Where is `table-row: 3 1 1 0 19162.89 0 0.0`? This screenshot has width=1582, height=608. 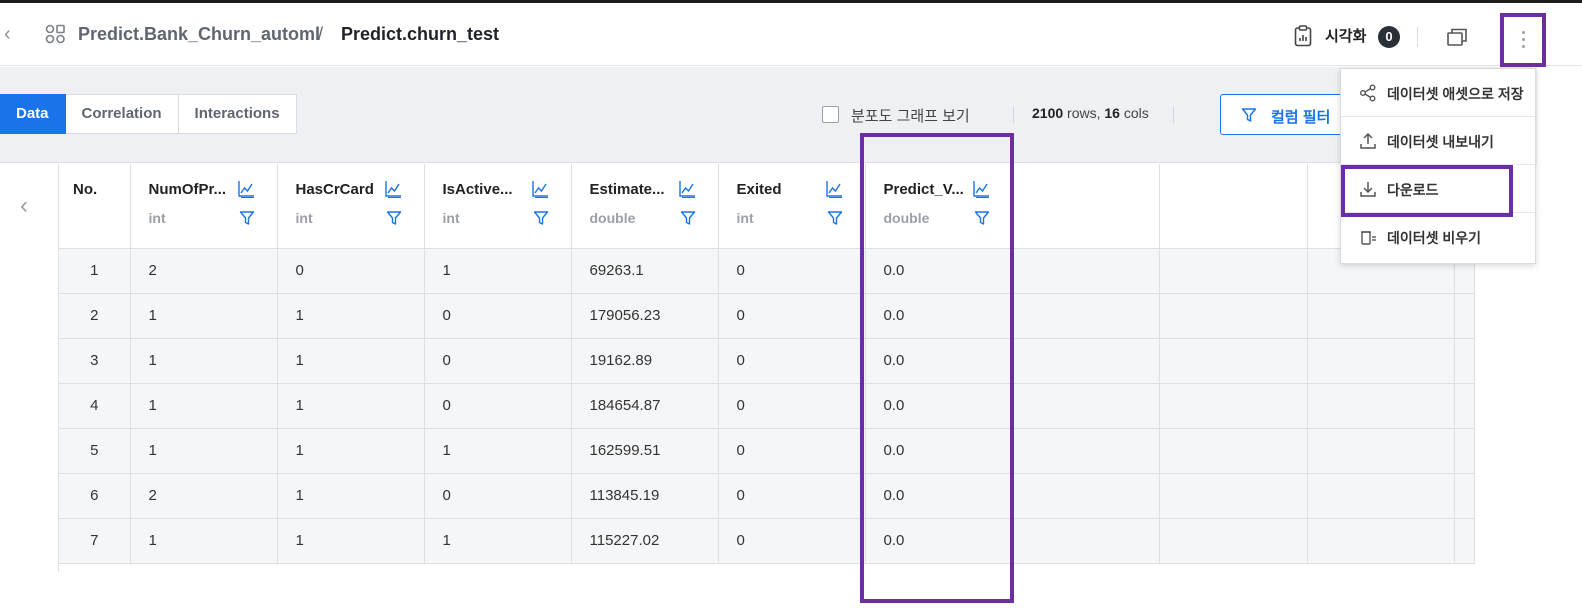
table-row: 3 1 1 0 19162.89 0 0.0 is located at coordinates (767, 361).